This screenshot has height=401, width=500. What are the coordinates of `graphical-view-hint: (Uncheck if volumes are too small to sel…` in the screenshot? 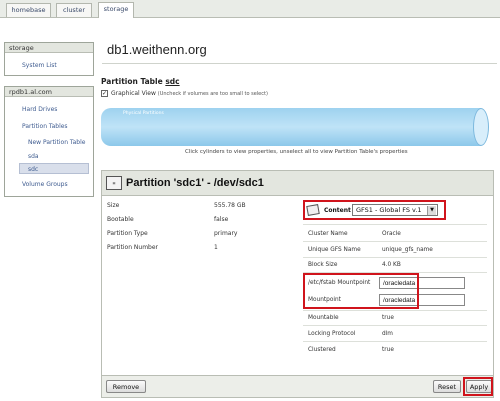 It's located at (212, 94).